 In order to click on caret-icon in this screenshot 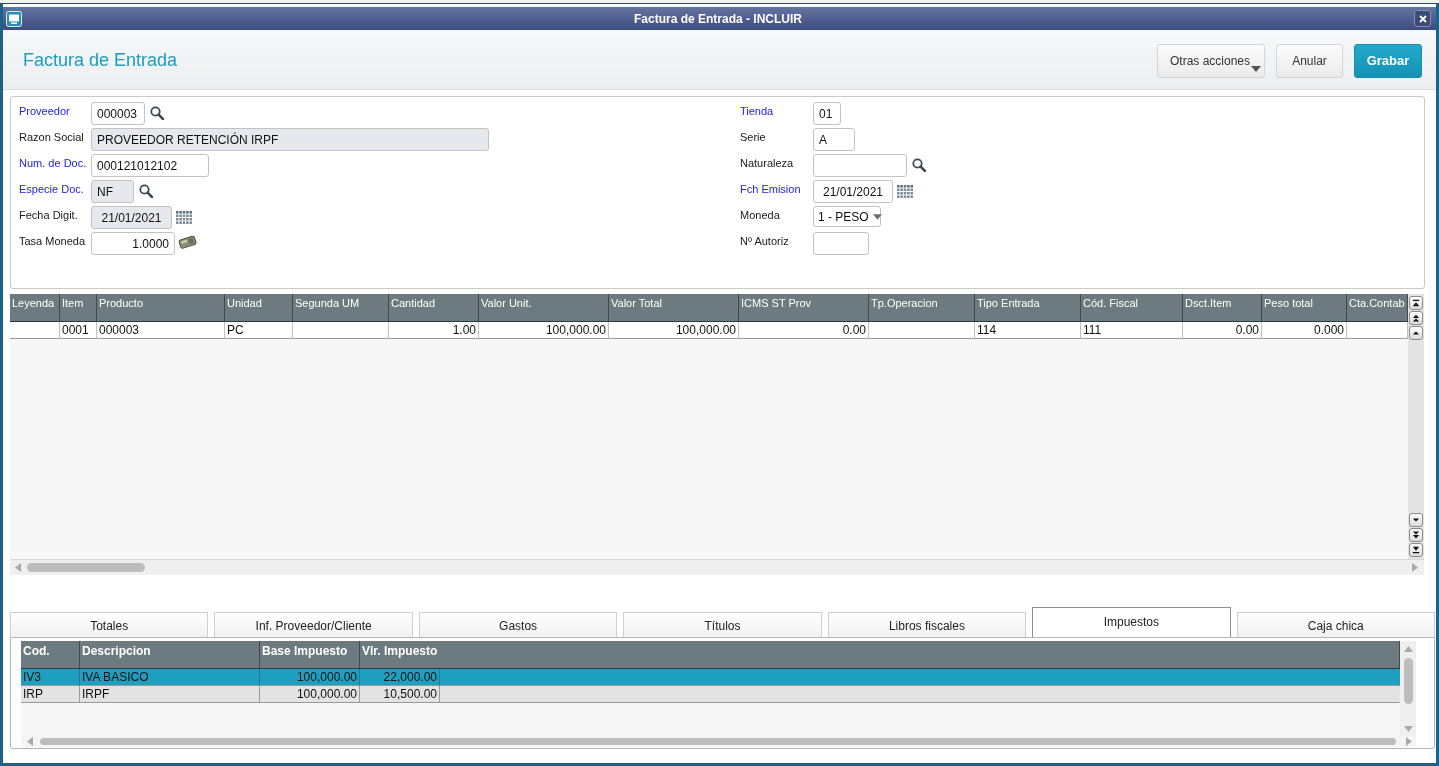, I will do `click(1256, 68)`.